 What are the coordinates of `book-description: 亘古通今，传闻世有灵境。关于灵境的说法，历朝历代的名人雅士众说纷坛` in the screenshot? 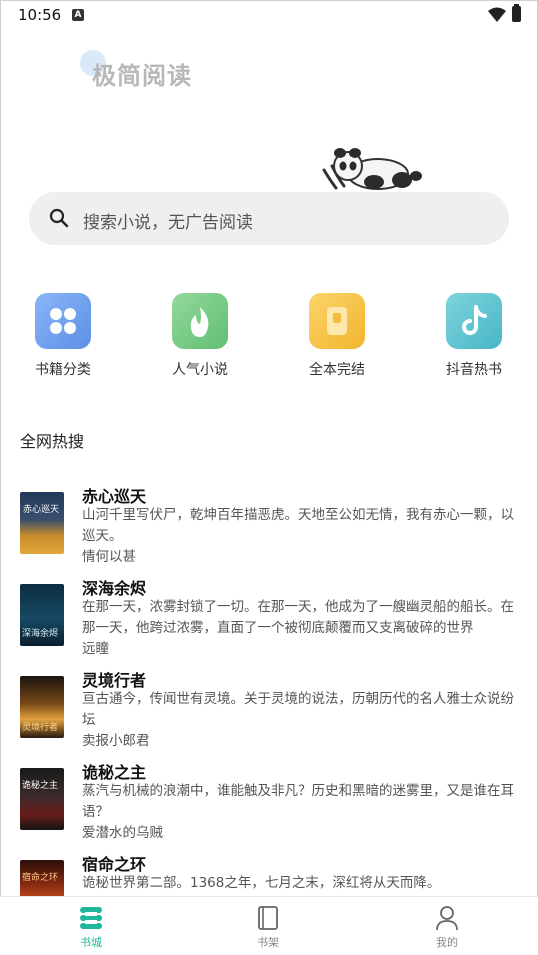 It's located at (298, 709).